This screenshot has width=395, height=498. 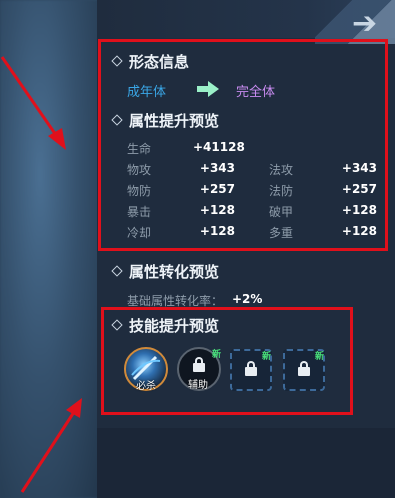 I want to click on annotation-arrow-top, so click(x=30, y=97).